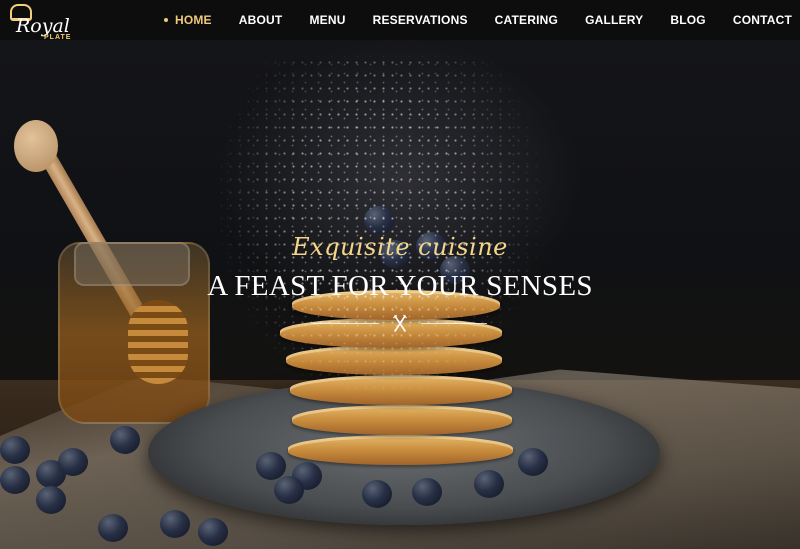 Image resolution: width=800 pixels, height=549 pixels. I want to click on nav-item-reservations: RESERVATIONS, so click(420, 20).